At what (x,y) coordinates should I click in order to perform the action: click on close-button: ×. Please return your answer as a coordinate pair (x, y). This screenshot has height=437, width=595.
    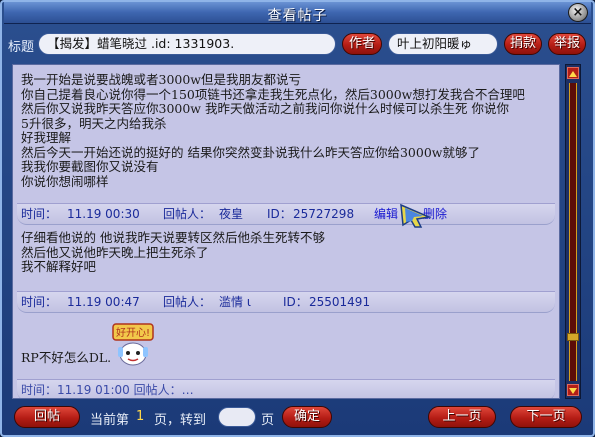
    Looking at the image, I should click on (578, 12).